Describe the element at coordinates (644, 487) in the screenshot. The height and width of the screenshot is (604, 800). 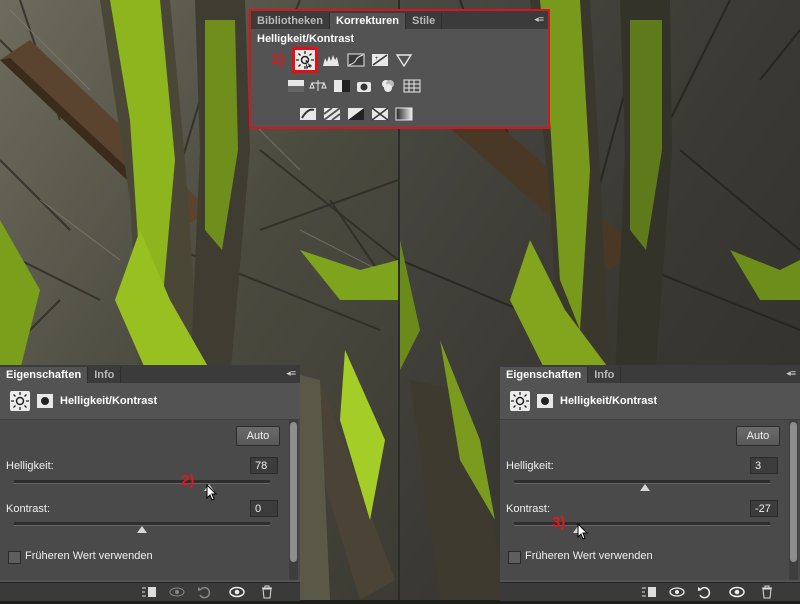
I see `brightness-slider-thumb` at that location.